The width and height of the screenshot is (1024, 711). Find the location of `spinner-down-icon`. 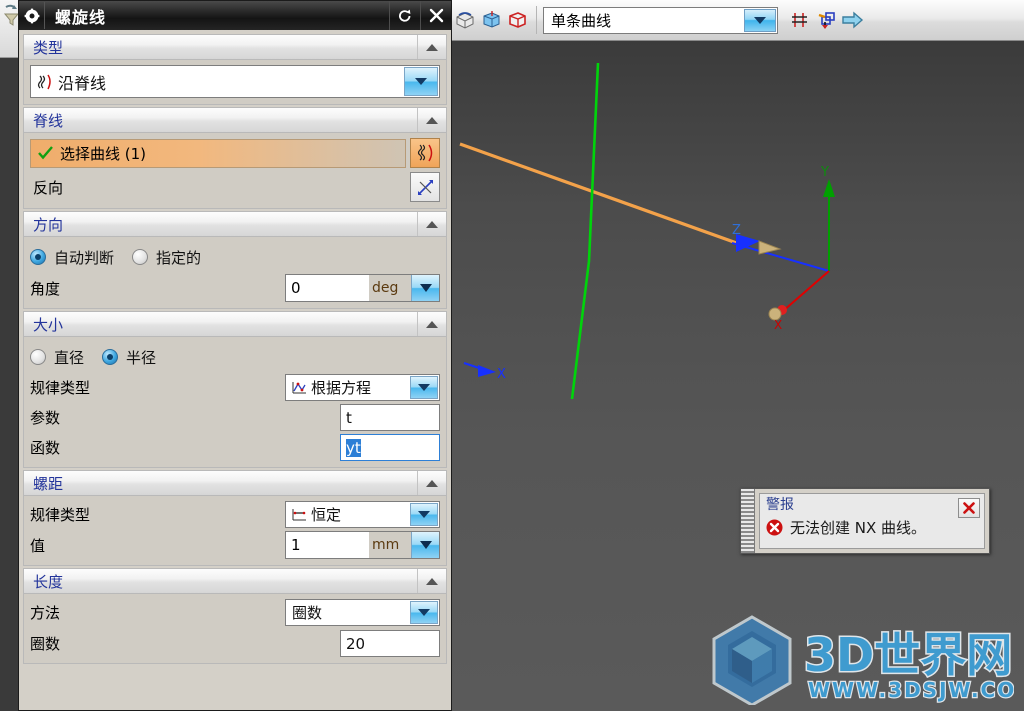

spinner-down-icon is located at coordinates (425, 288).